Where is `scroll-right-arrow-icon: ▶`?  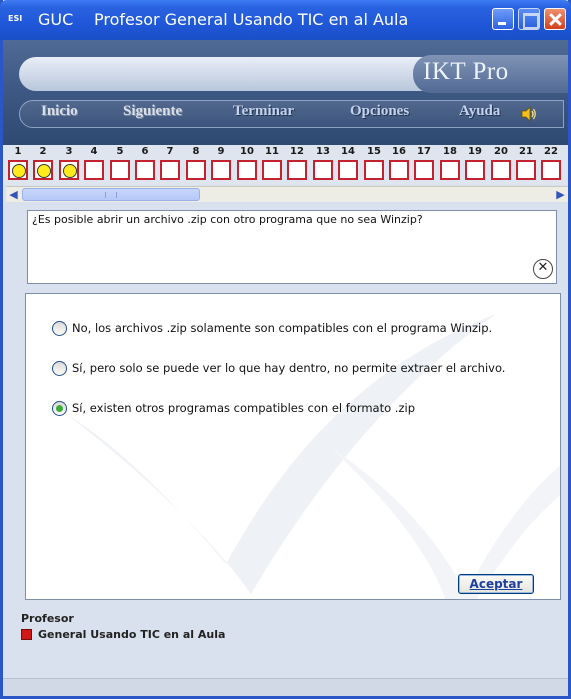 scroll-right-arrow-icon: ▶ is located at coordinates (560, 195).